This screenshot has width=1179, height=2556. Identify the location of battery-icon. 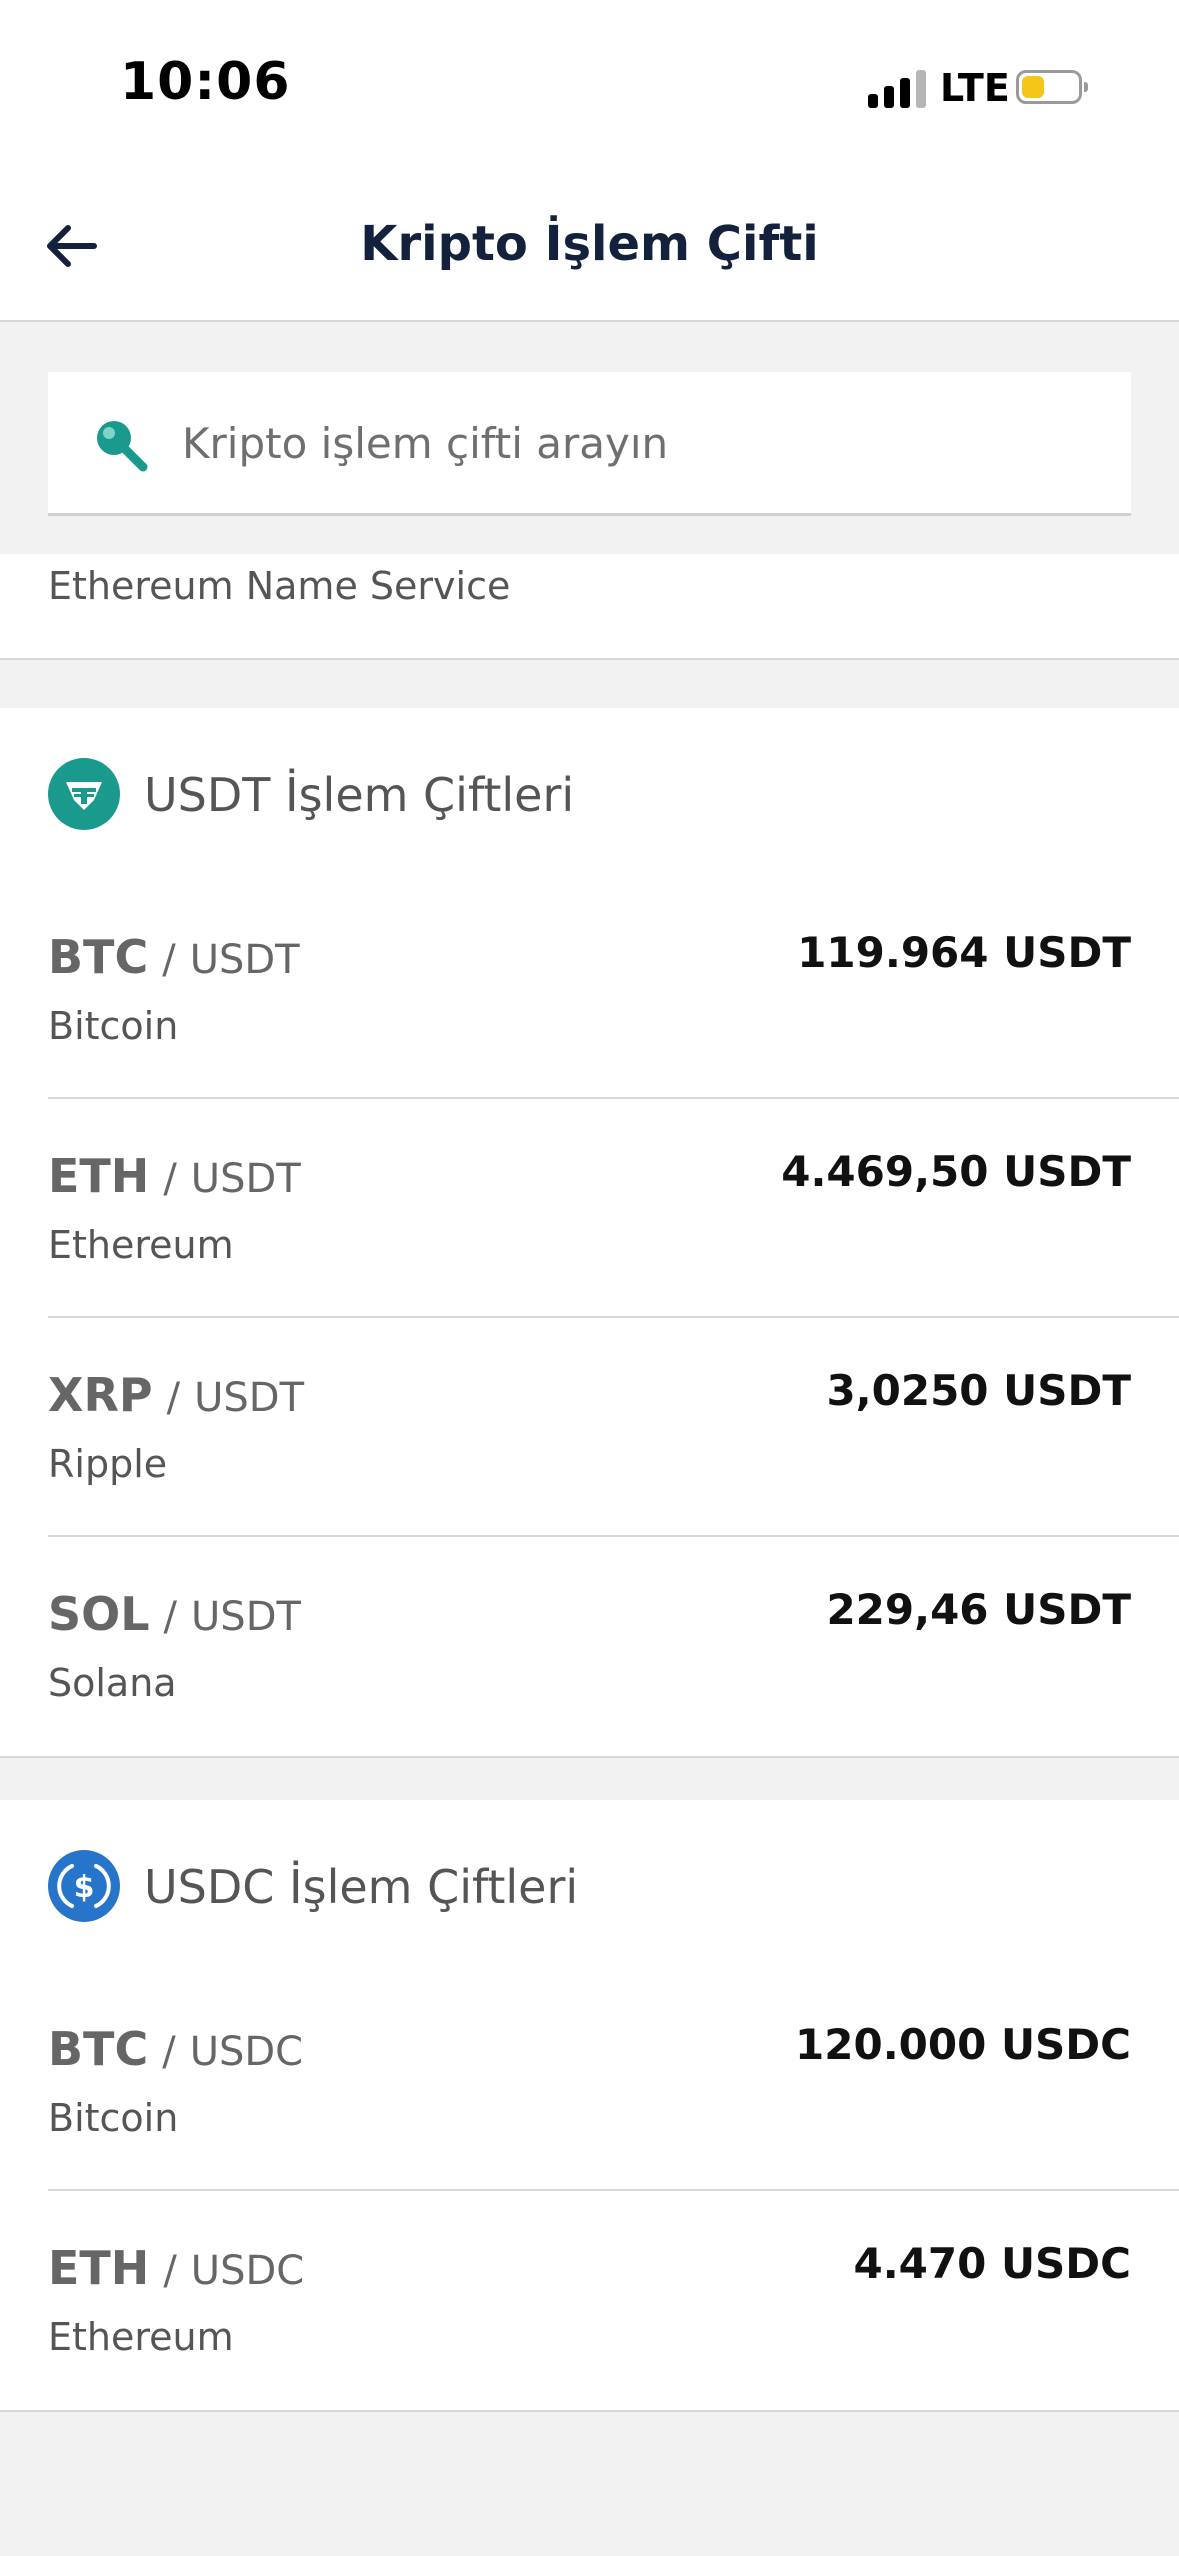
(1052, 87).